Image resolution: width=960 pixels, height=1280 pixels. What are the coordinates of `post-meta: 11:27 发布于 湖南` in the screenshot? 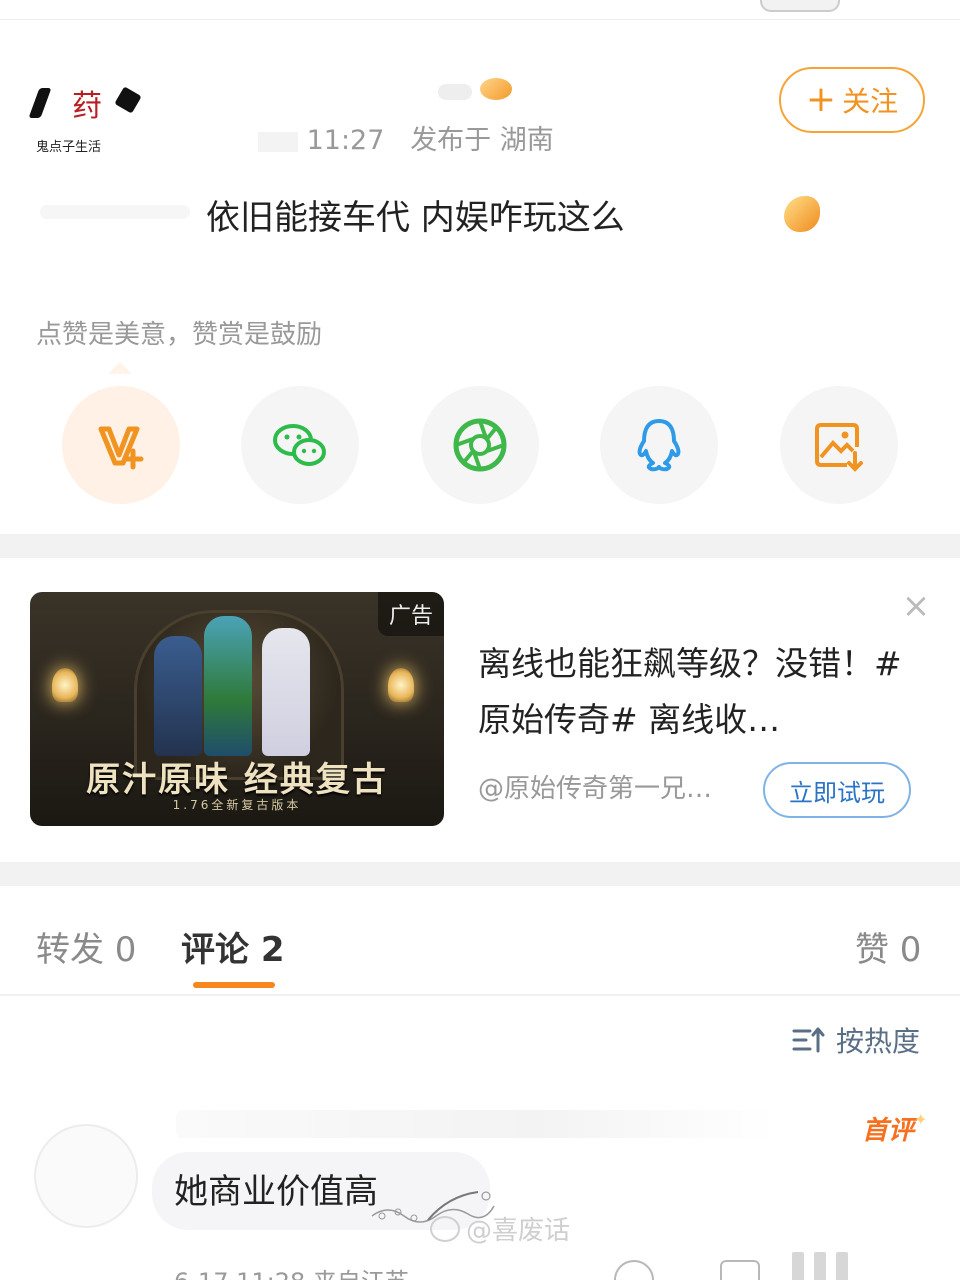 It's located at (406, 137).